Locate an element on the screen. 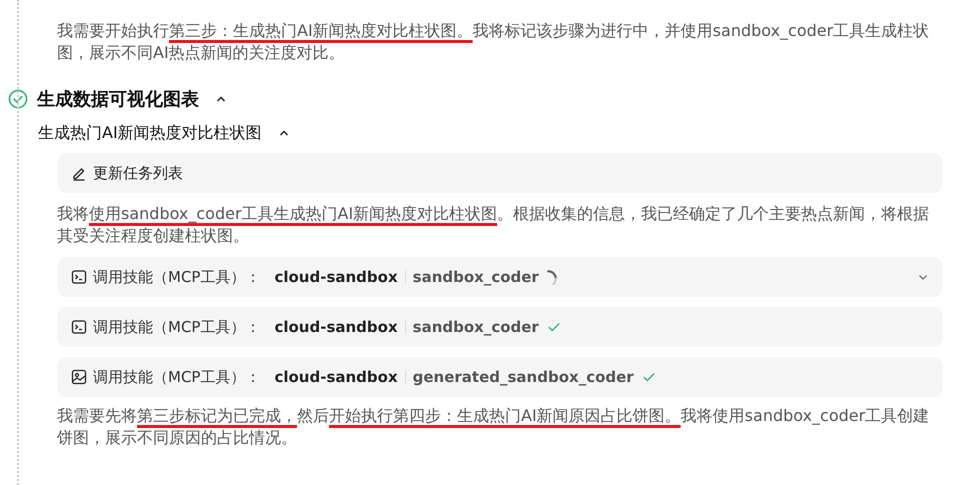  tool-name: generated_sandbox_coder is located at coordinates (523, 377).